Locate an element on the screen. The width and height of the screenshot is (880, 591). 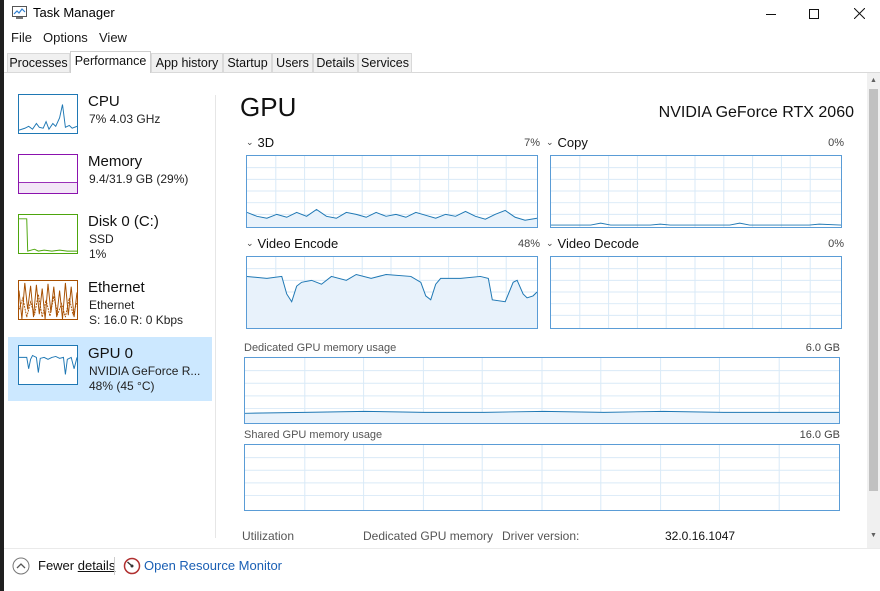
sidebar-item-detail: Ethernet is located at coordinates (112, 305).